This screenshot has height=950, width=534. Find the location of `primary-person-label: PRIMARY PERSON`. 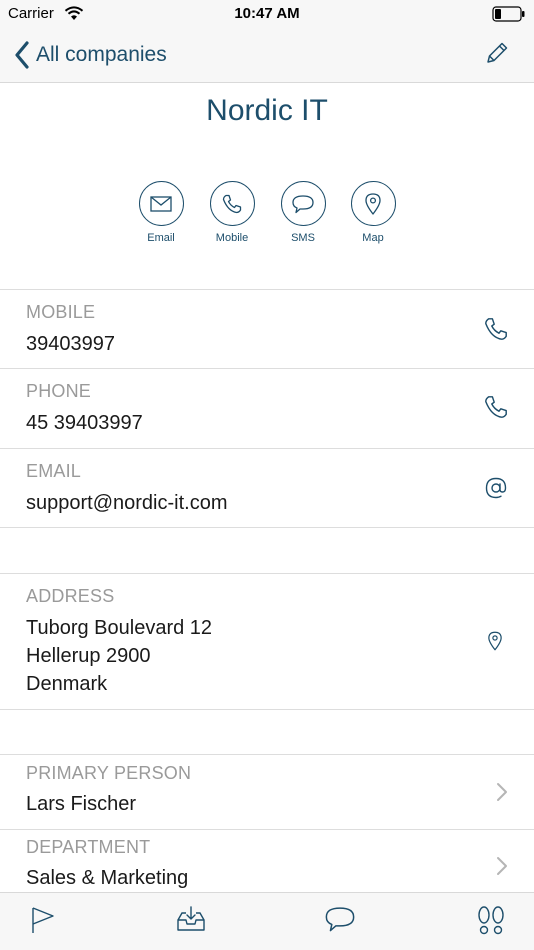

primary-person-label: PRIMARY PERSON is located at coordinates (109, 773).